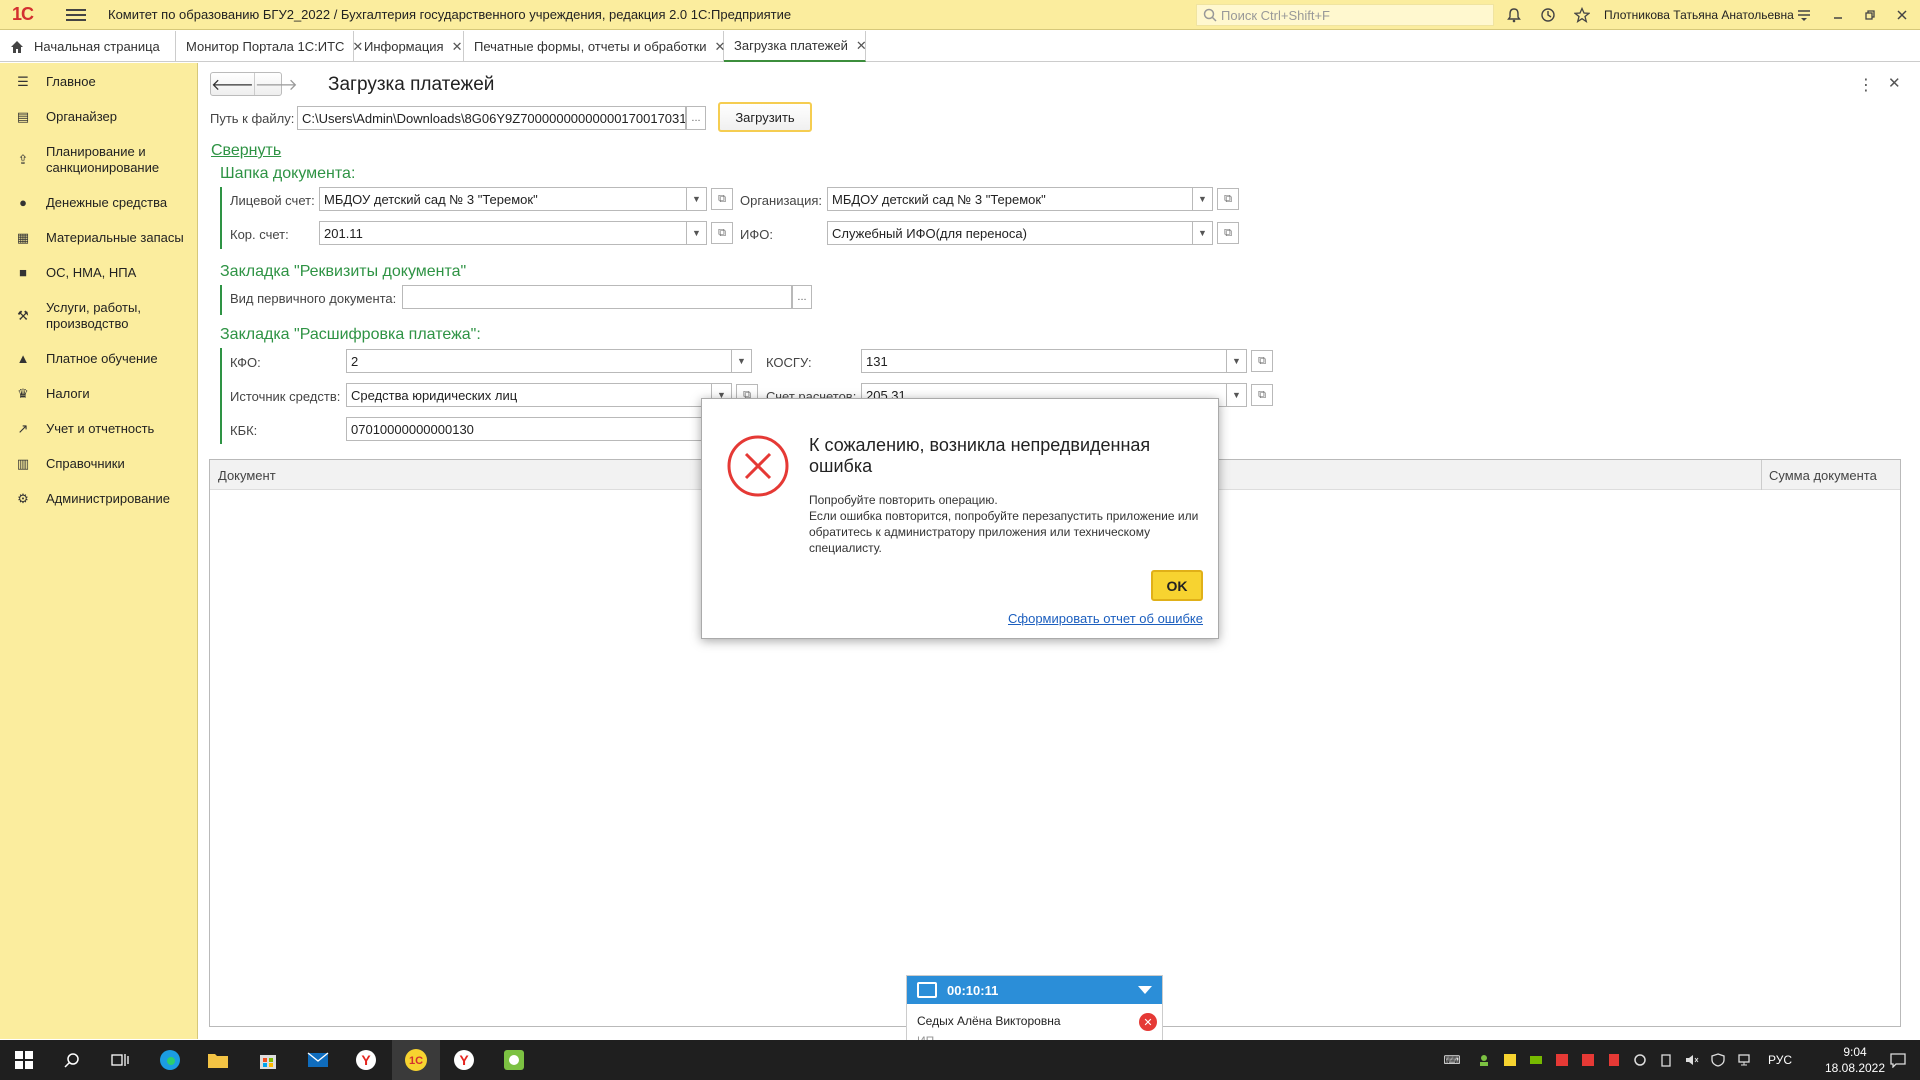 The height and width of the screenshot is (1080, 1920). Describe the element at coordinates (275, 84) in the screenshot. I see `forward-arrow-icon: 🡒` at that location.